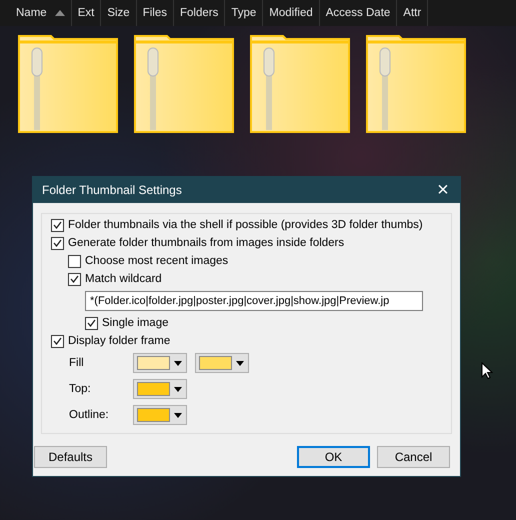 The height and width of the screenshot is (520, 516). Describe the element at coordinates (59, 13) in the screenshot. I see `sort-arrow-icon` at that location.